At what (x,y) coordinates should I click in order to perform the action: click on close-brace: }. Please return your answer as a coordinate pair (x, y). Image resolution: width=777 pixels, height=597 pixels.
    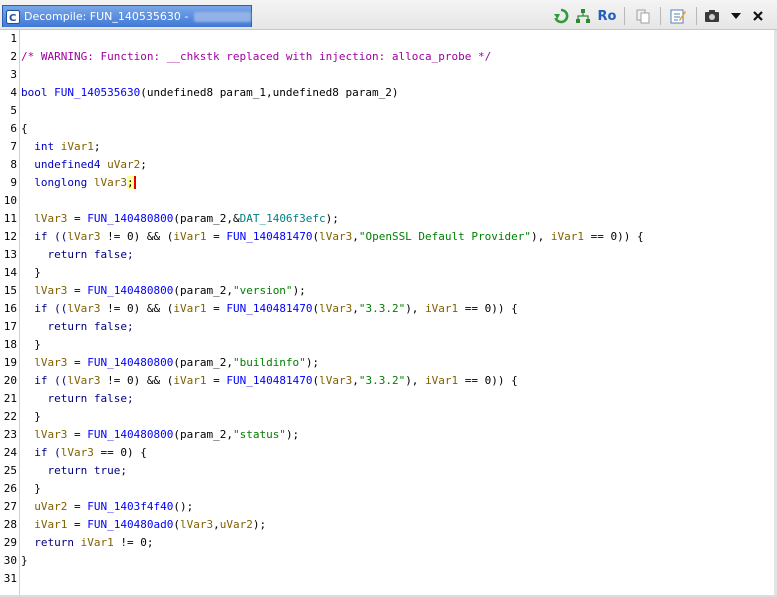
    Looking at the image, I should click on (37, 344).